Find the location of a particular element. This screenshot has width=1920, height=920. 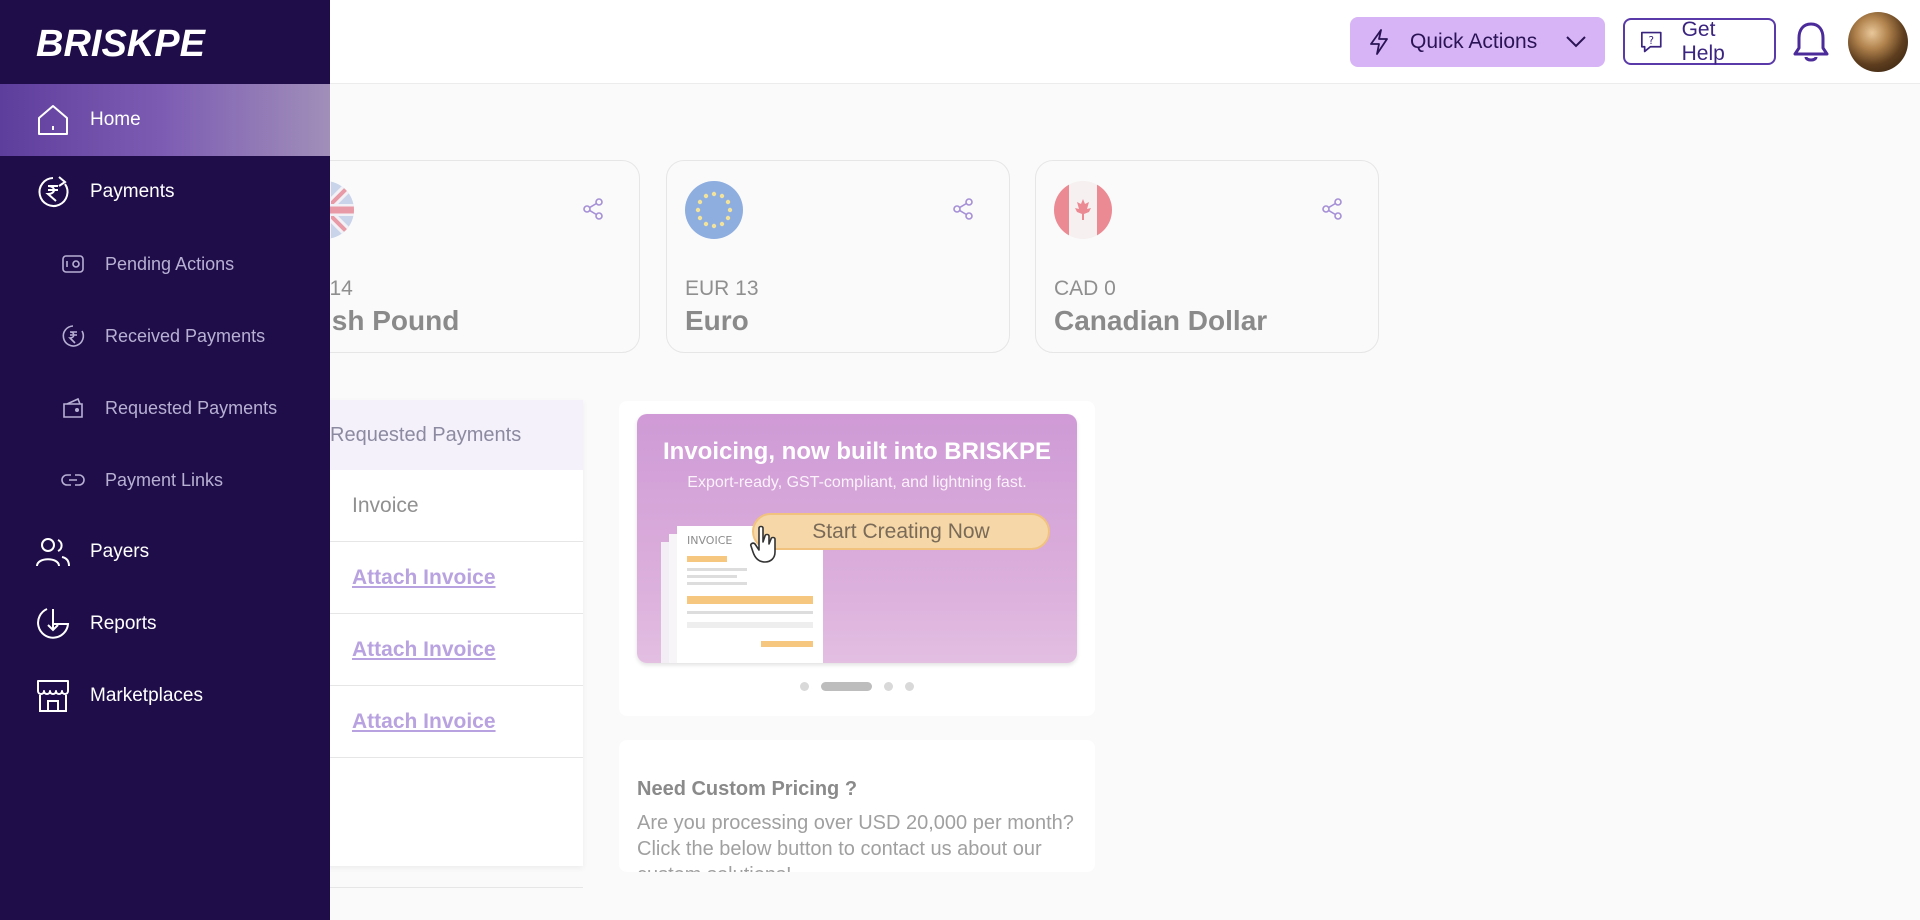

invoice-header-label: Invoice is located at coordinates (385, 505).